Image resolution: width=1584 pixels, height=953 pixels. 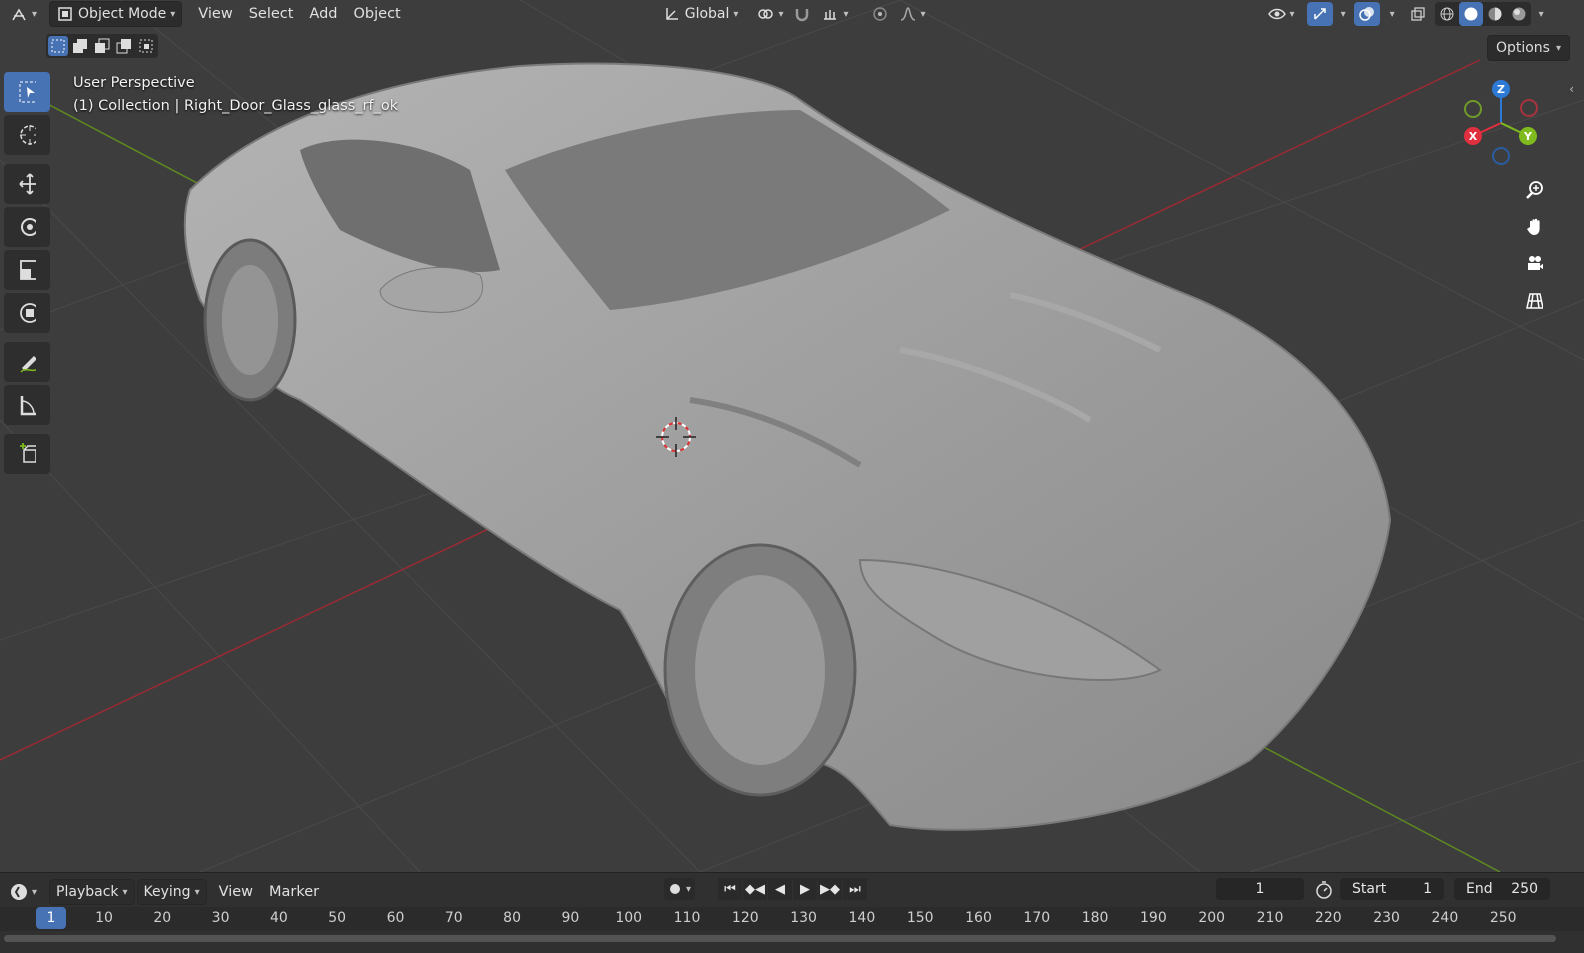 I want to click on stopwatch-icon, so click(x=1324, y=892).